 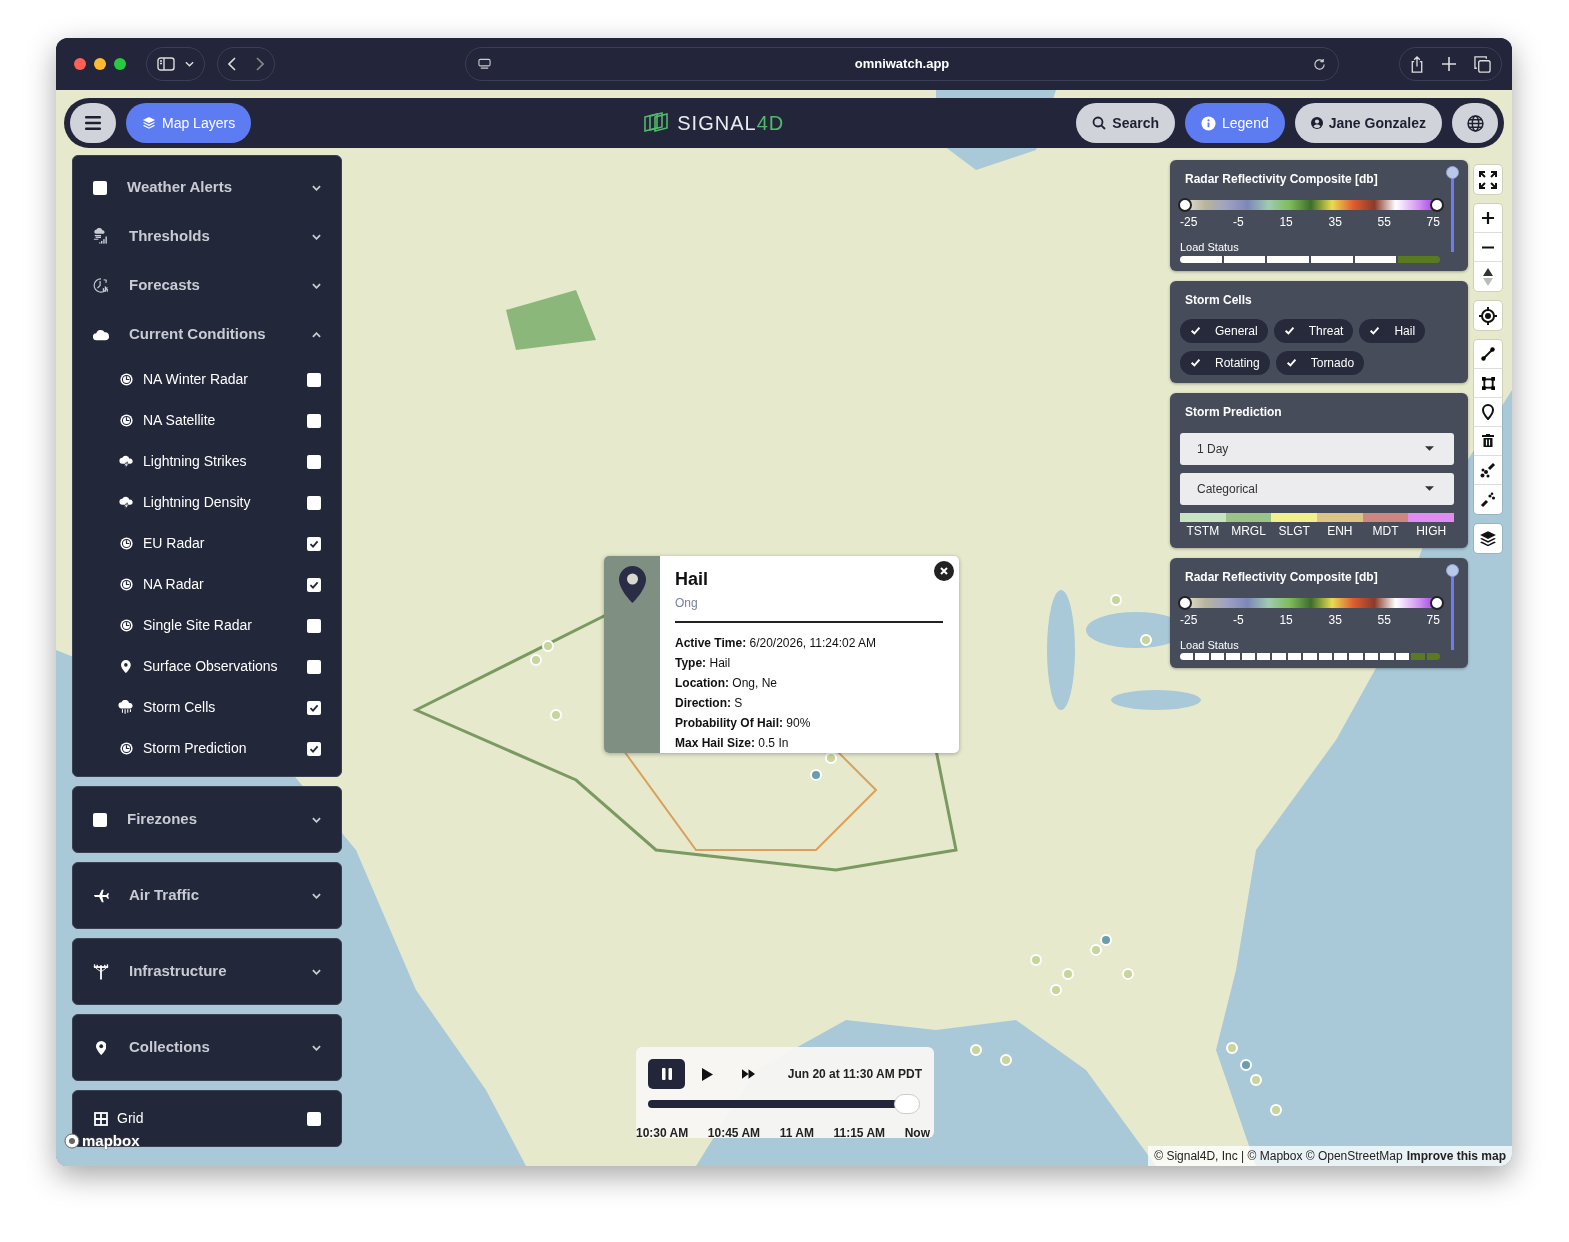 What do you see at coordinates (1375, 330) in the screenshot?
I see `check-icon` at bounding box center [1375, 330].